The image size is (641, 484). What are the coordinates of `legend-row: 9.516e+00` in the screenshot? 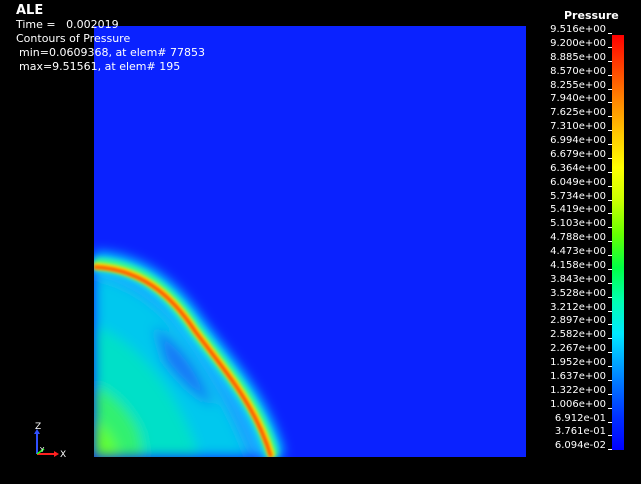 It's located at (590, 30).